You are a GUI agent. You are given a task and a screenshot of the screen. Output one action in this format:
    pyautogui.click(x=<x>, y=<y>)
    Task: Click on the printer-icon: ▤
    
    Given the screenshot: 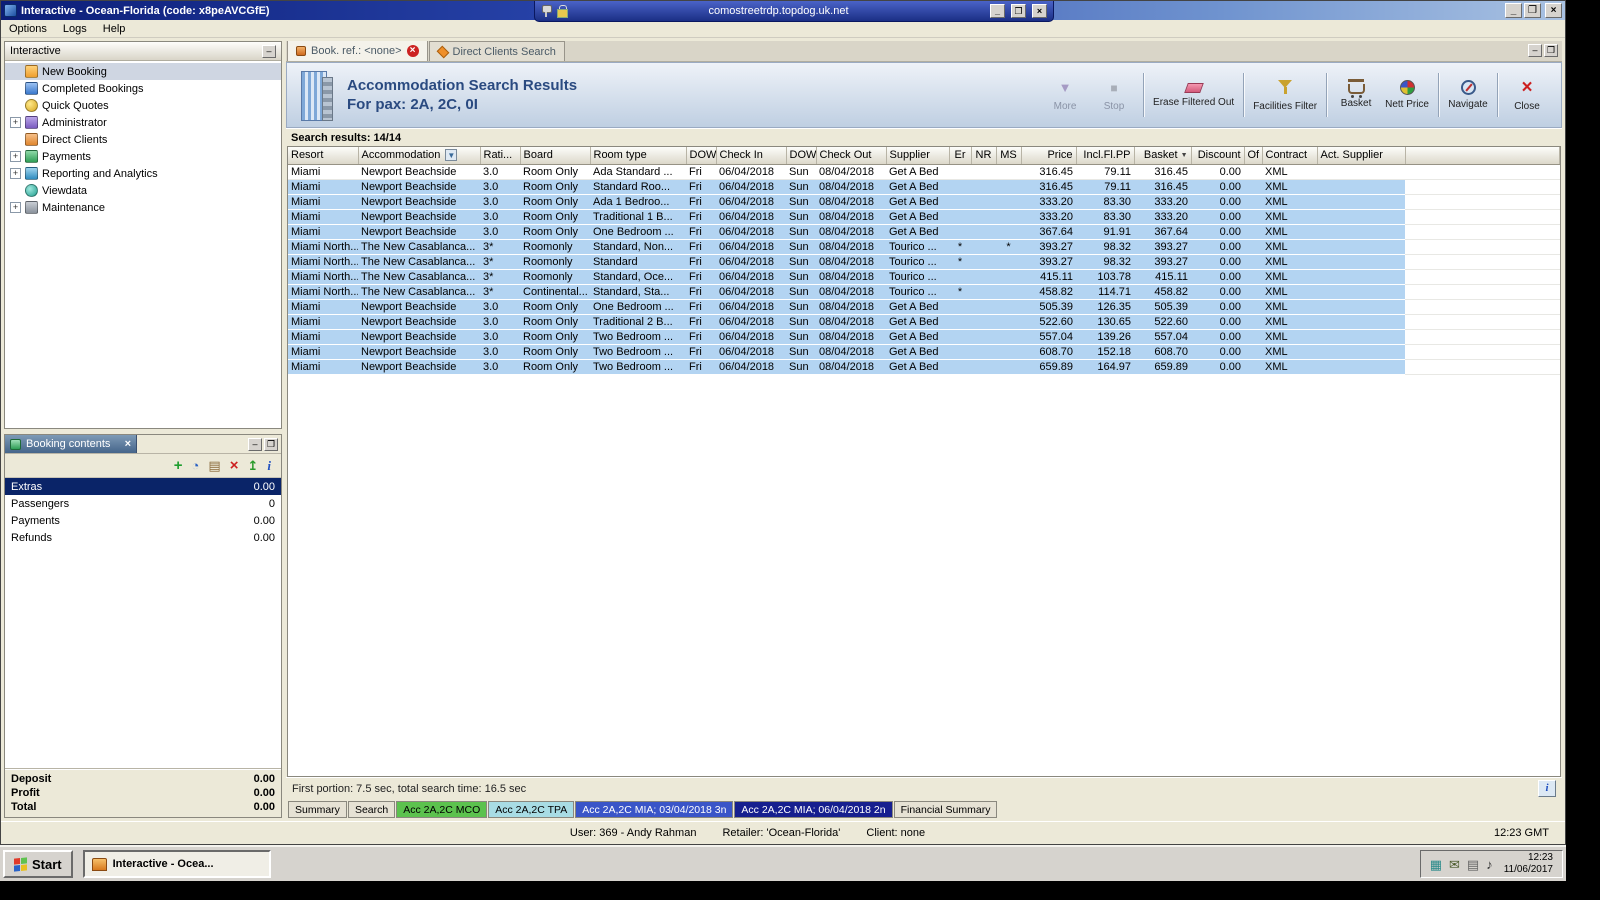 What is the action you would take?
    pyautogui.click(x=1473, y=864)
    